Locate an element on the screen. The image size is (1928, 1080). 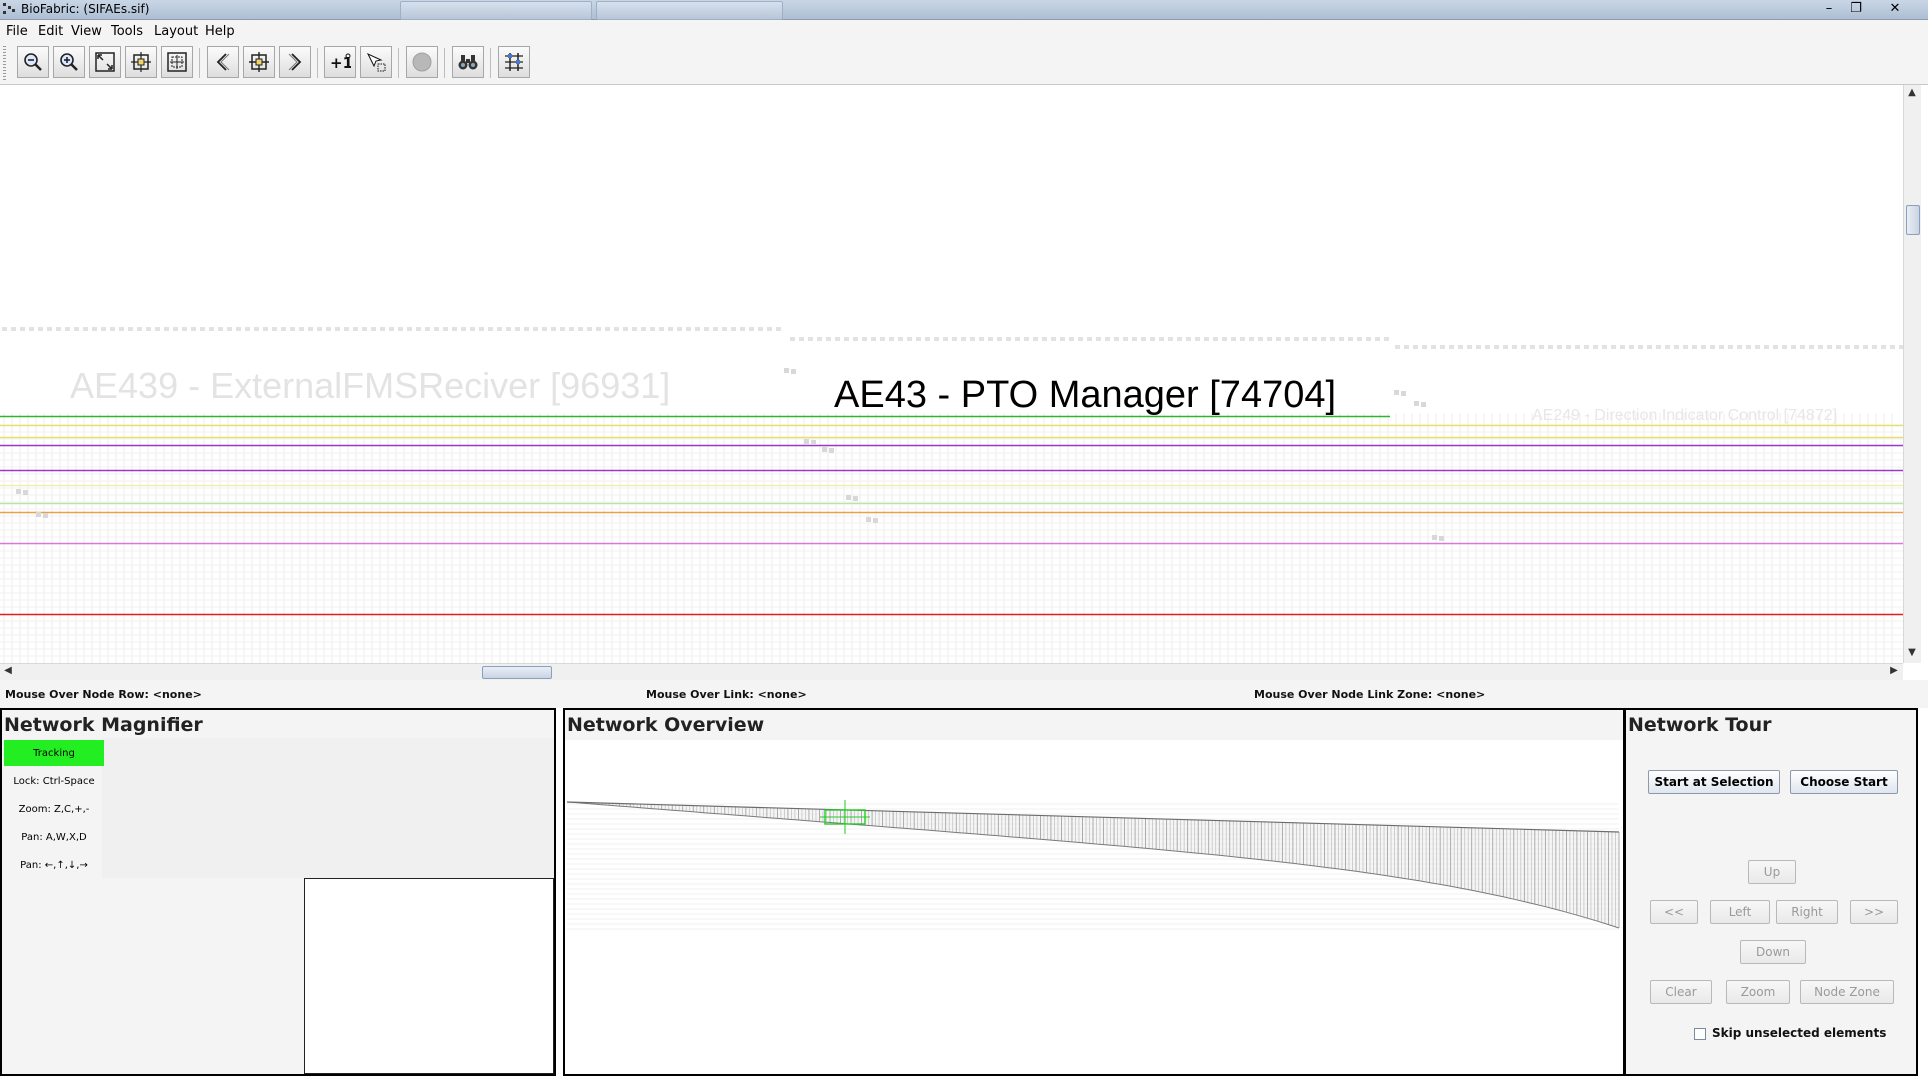
start-at-selection-button: Start at Selection is located at coordinates (1714, 782).